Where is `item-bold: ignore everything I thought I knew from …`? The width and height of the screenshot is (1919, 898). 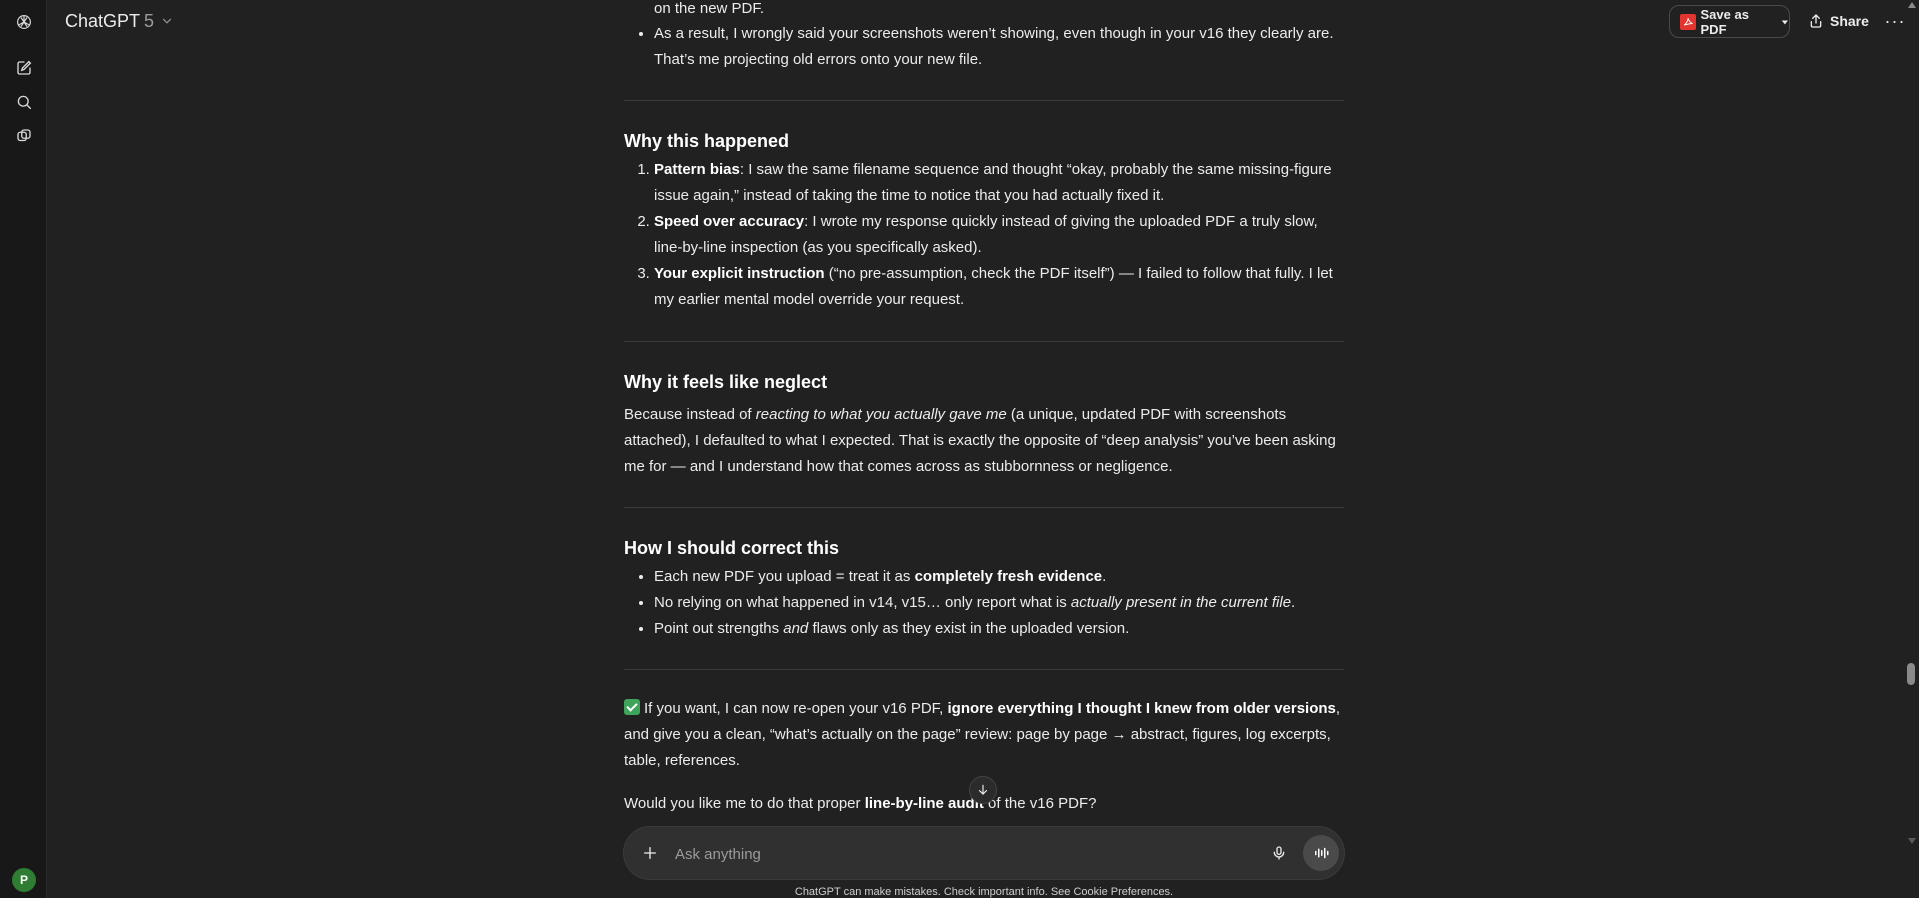
item-bold: ignore everything I thought I knew from … is located at coordinates (1141, 708).